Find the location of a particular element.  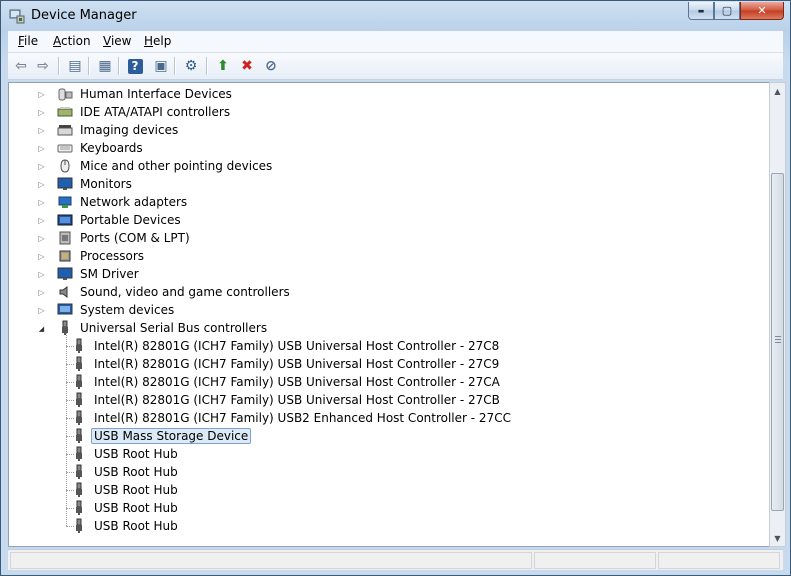

forward-button: ⇨ is located at coordinates (43, 66).